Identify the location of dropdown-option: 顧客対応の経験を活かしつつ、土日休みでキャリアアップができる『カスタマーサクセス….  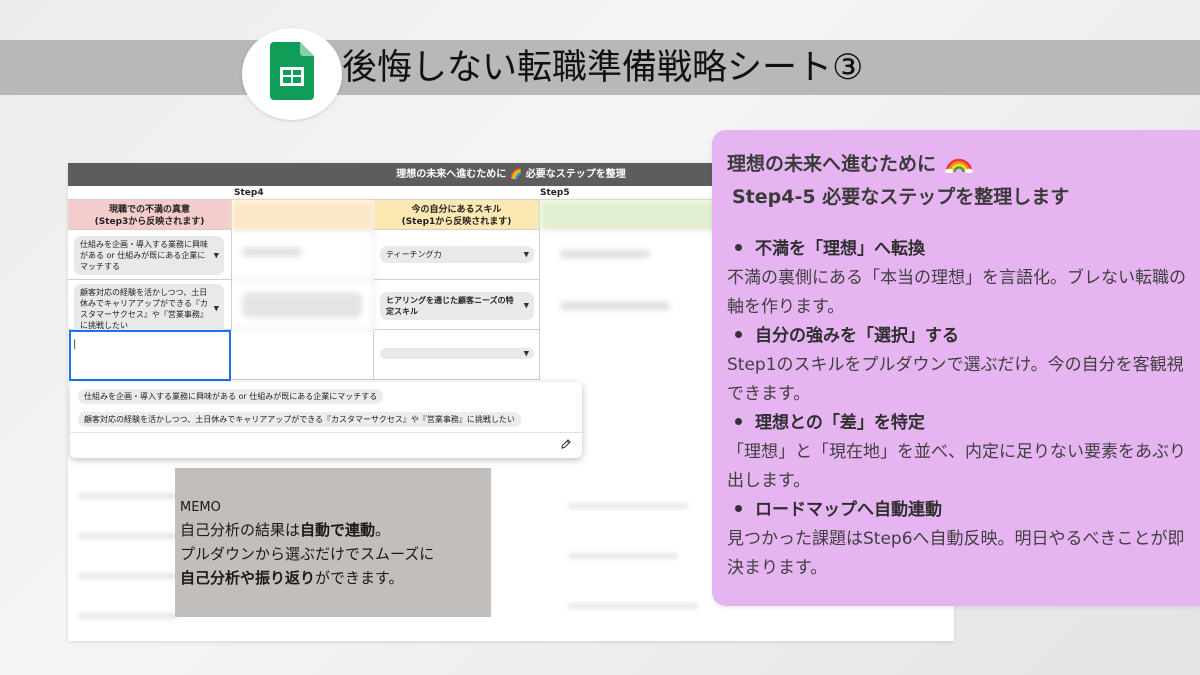
(299, 419).